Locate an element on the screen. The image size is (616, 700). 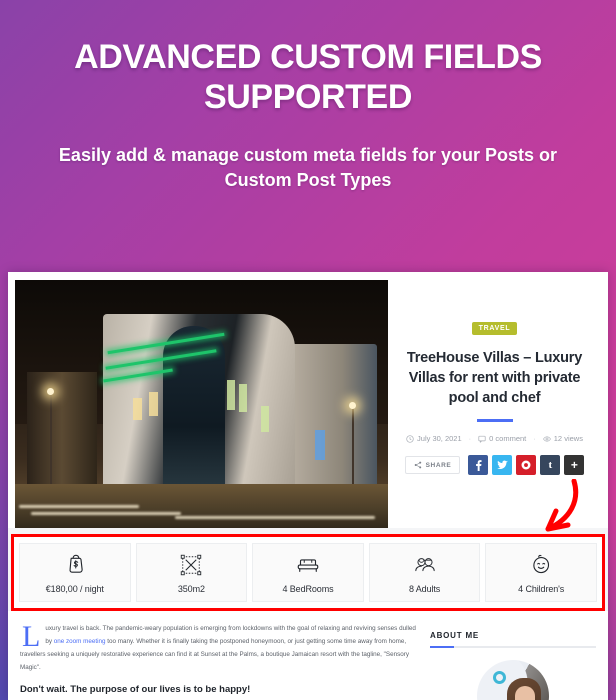
share-label-text: SHARE is located at coordinates (438, 465).